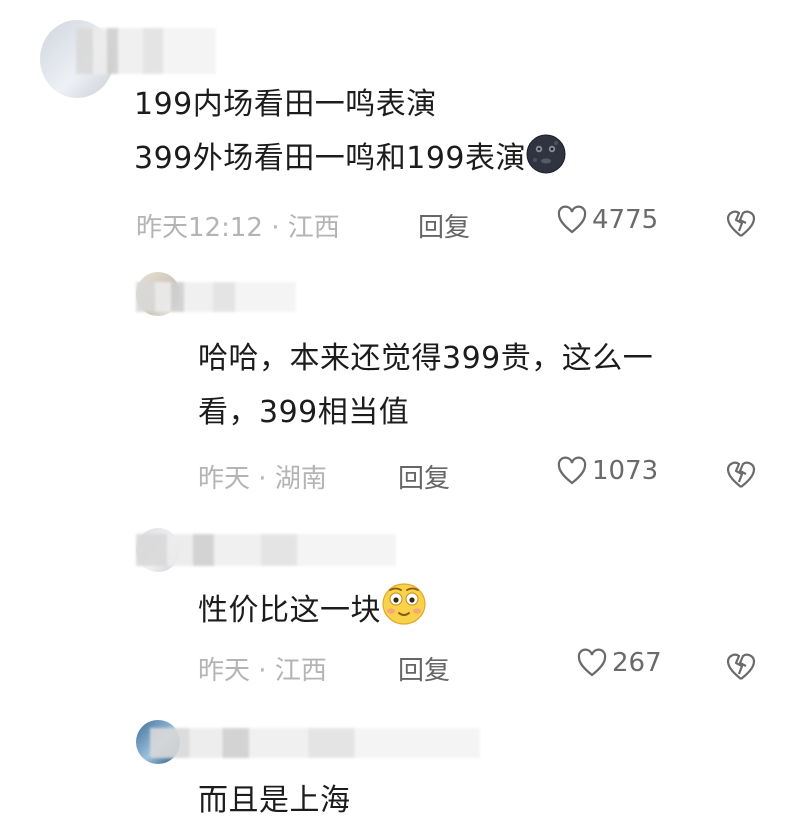  I want to click on like-count: 267, so click(637, 663).